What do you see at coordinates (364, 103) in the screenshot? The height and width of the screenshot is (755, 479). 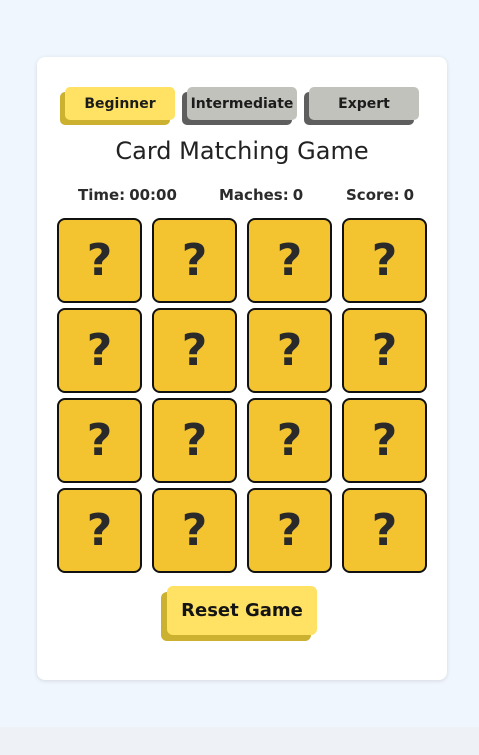 I see `level-expert-button: Expert` at bounding box center [364, 103].